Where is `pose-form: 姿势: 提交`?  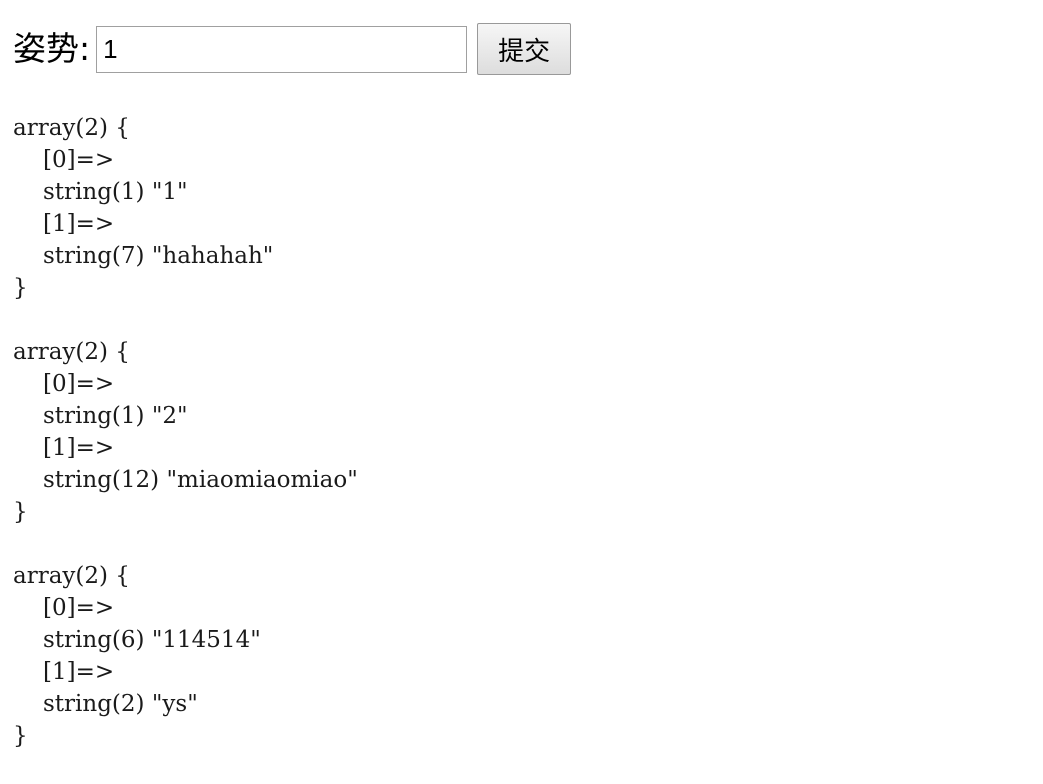
pose-form: 姿势: 提交 is located at coordinates (292, 49).